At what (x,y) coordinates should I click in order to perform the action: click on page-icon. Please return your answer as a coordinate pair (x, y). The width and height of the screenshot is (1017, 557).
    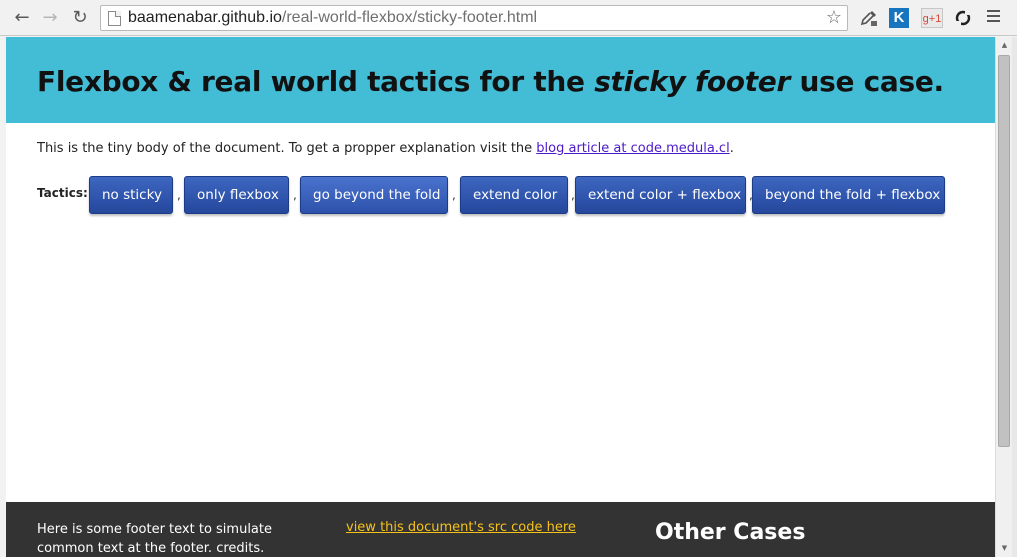
    Looking at the image, I should click on (114, 18).